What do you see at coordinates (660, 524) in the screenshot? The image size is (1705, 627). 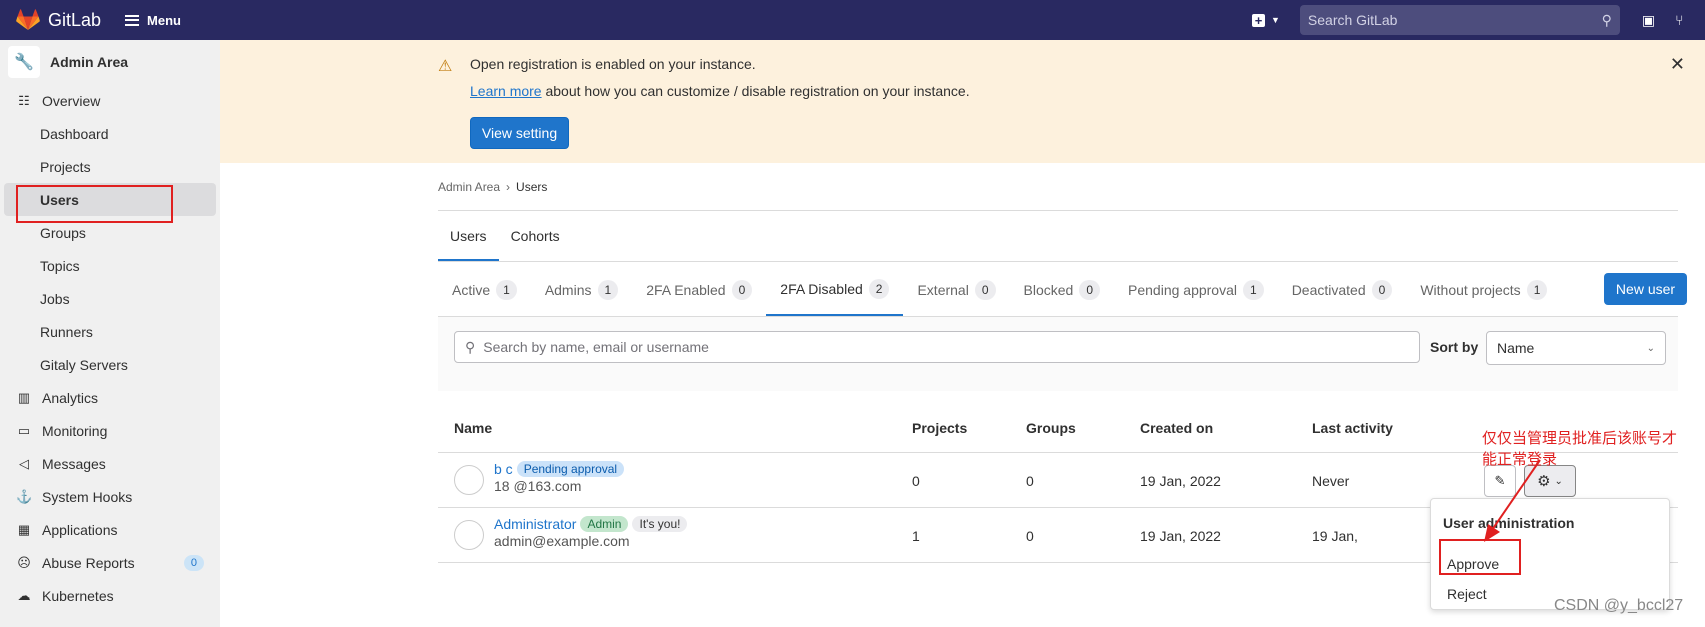 I see `its-you-badge: It's you!` at bounding box center [660, 524].